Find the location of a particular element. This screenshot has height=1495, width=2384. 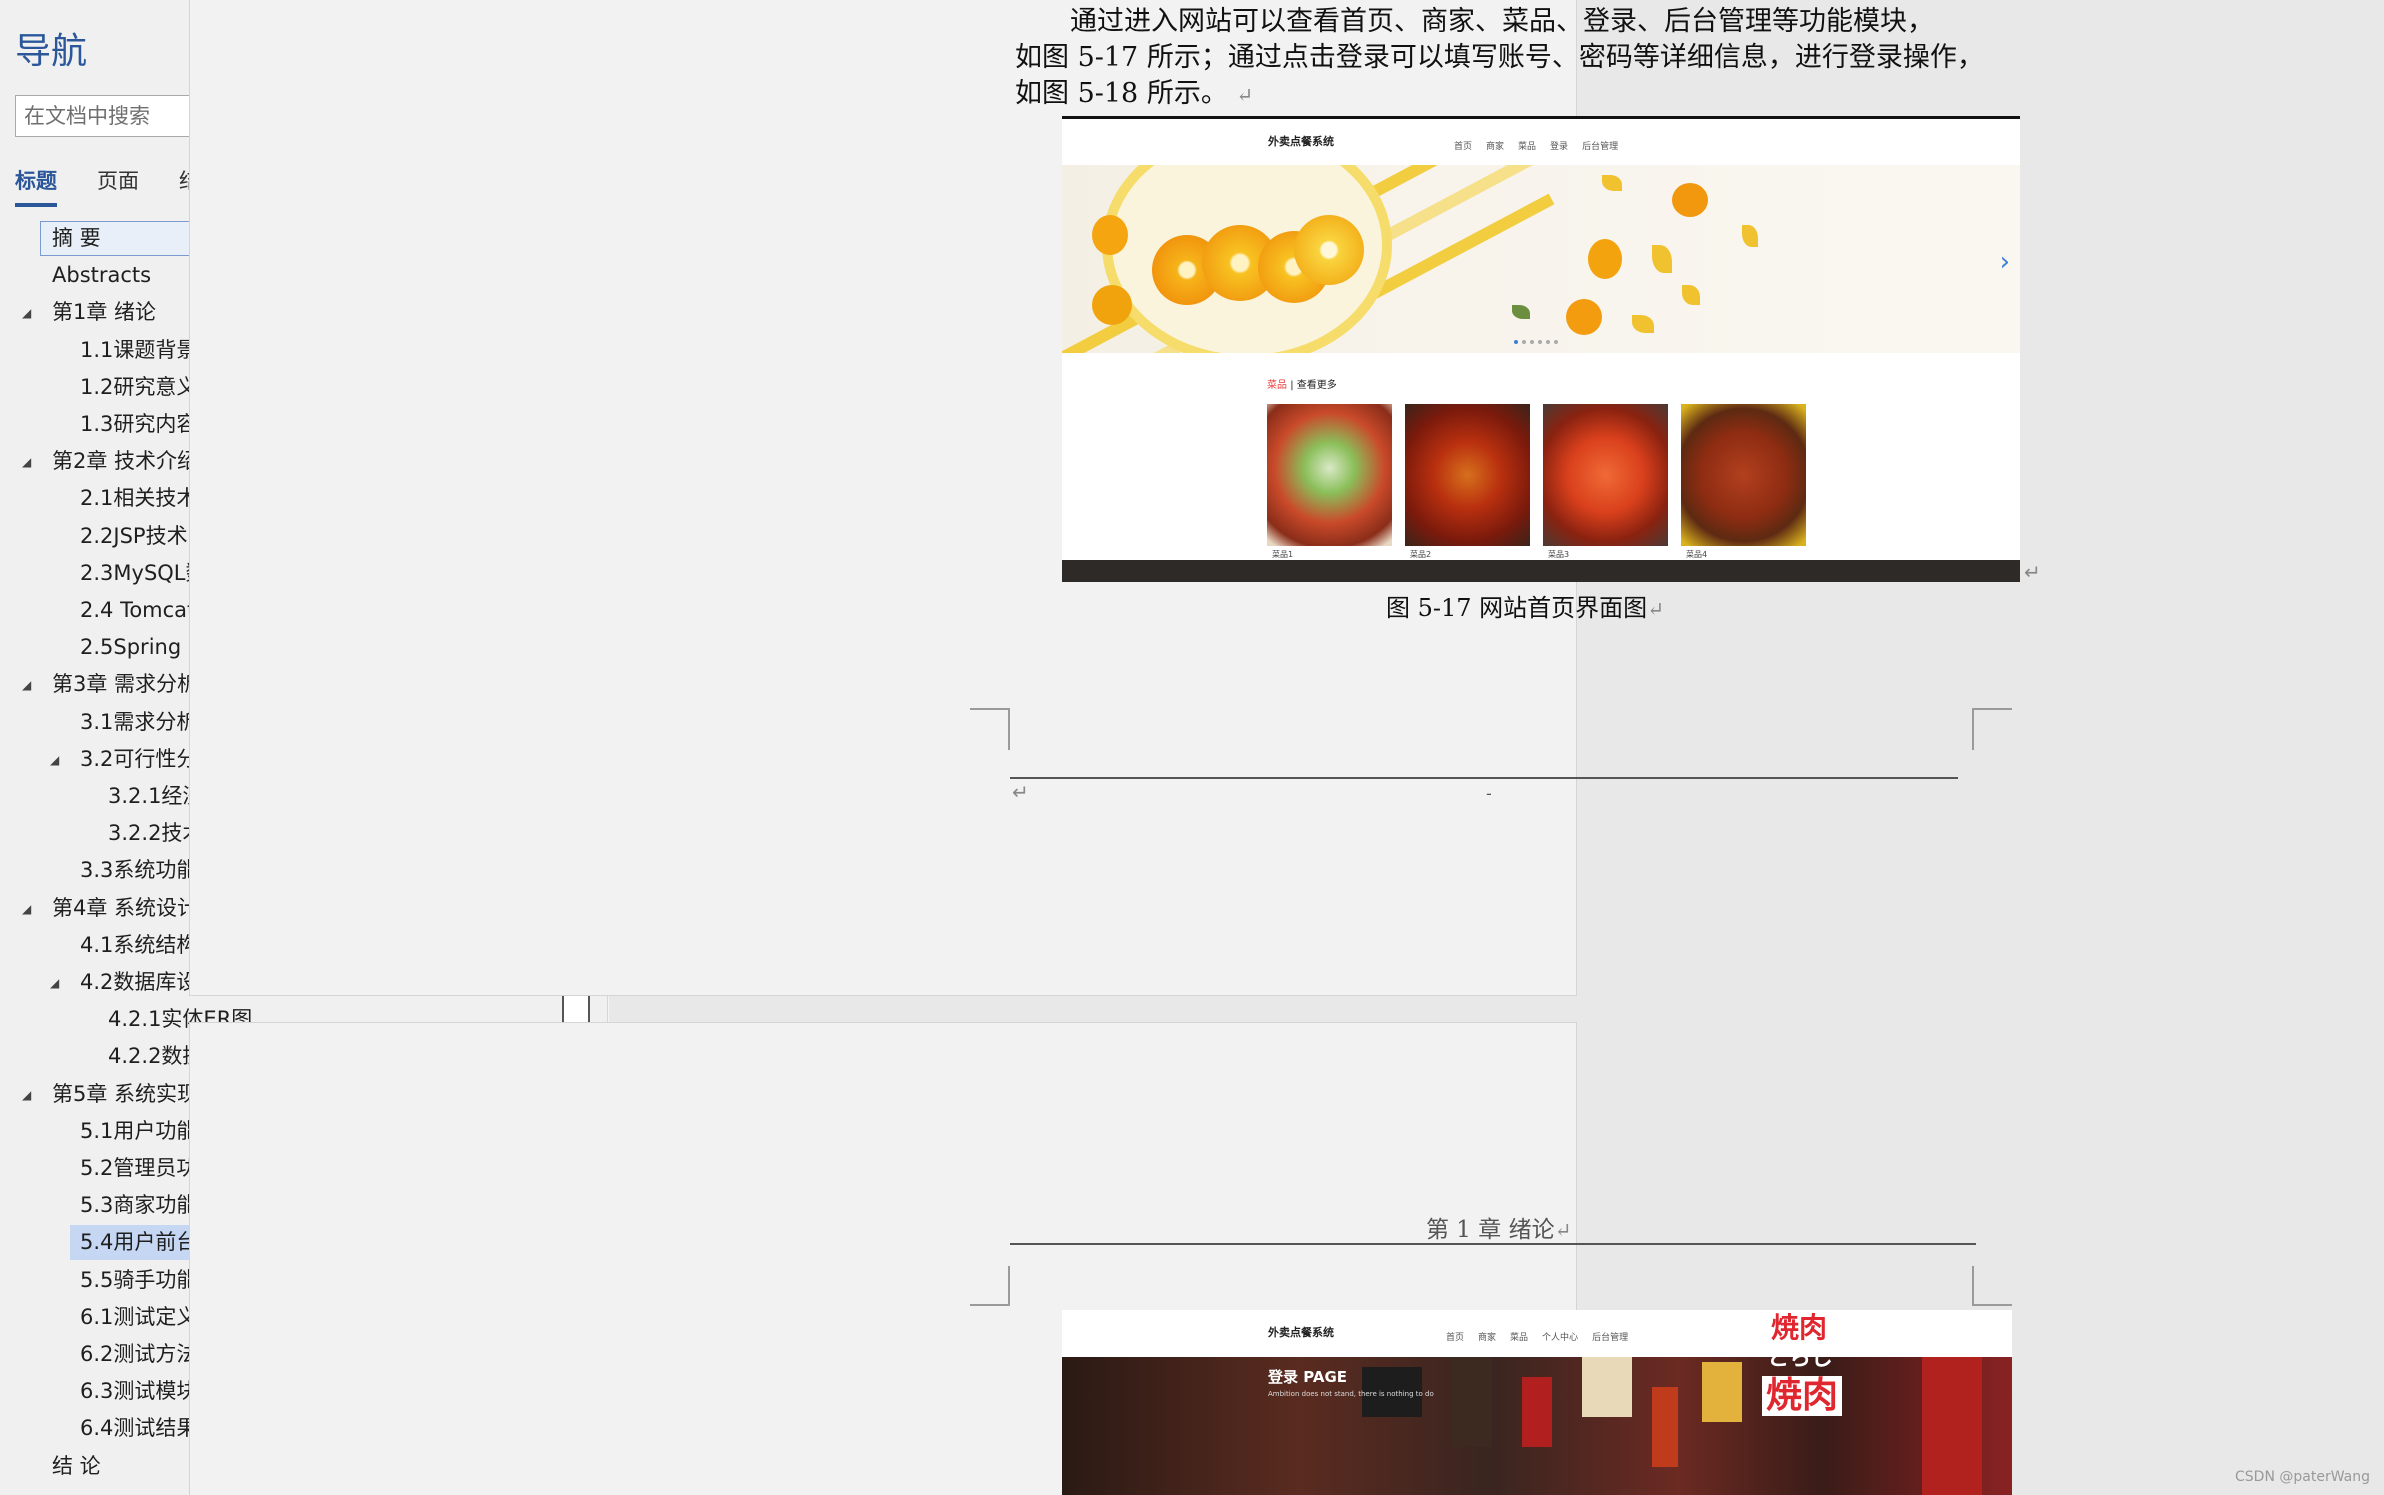

torashi-sign: とらじ is located at coordinates (1800, 1358).